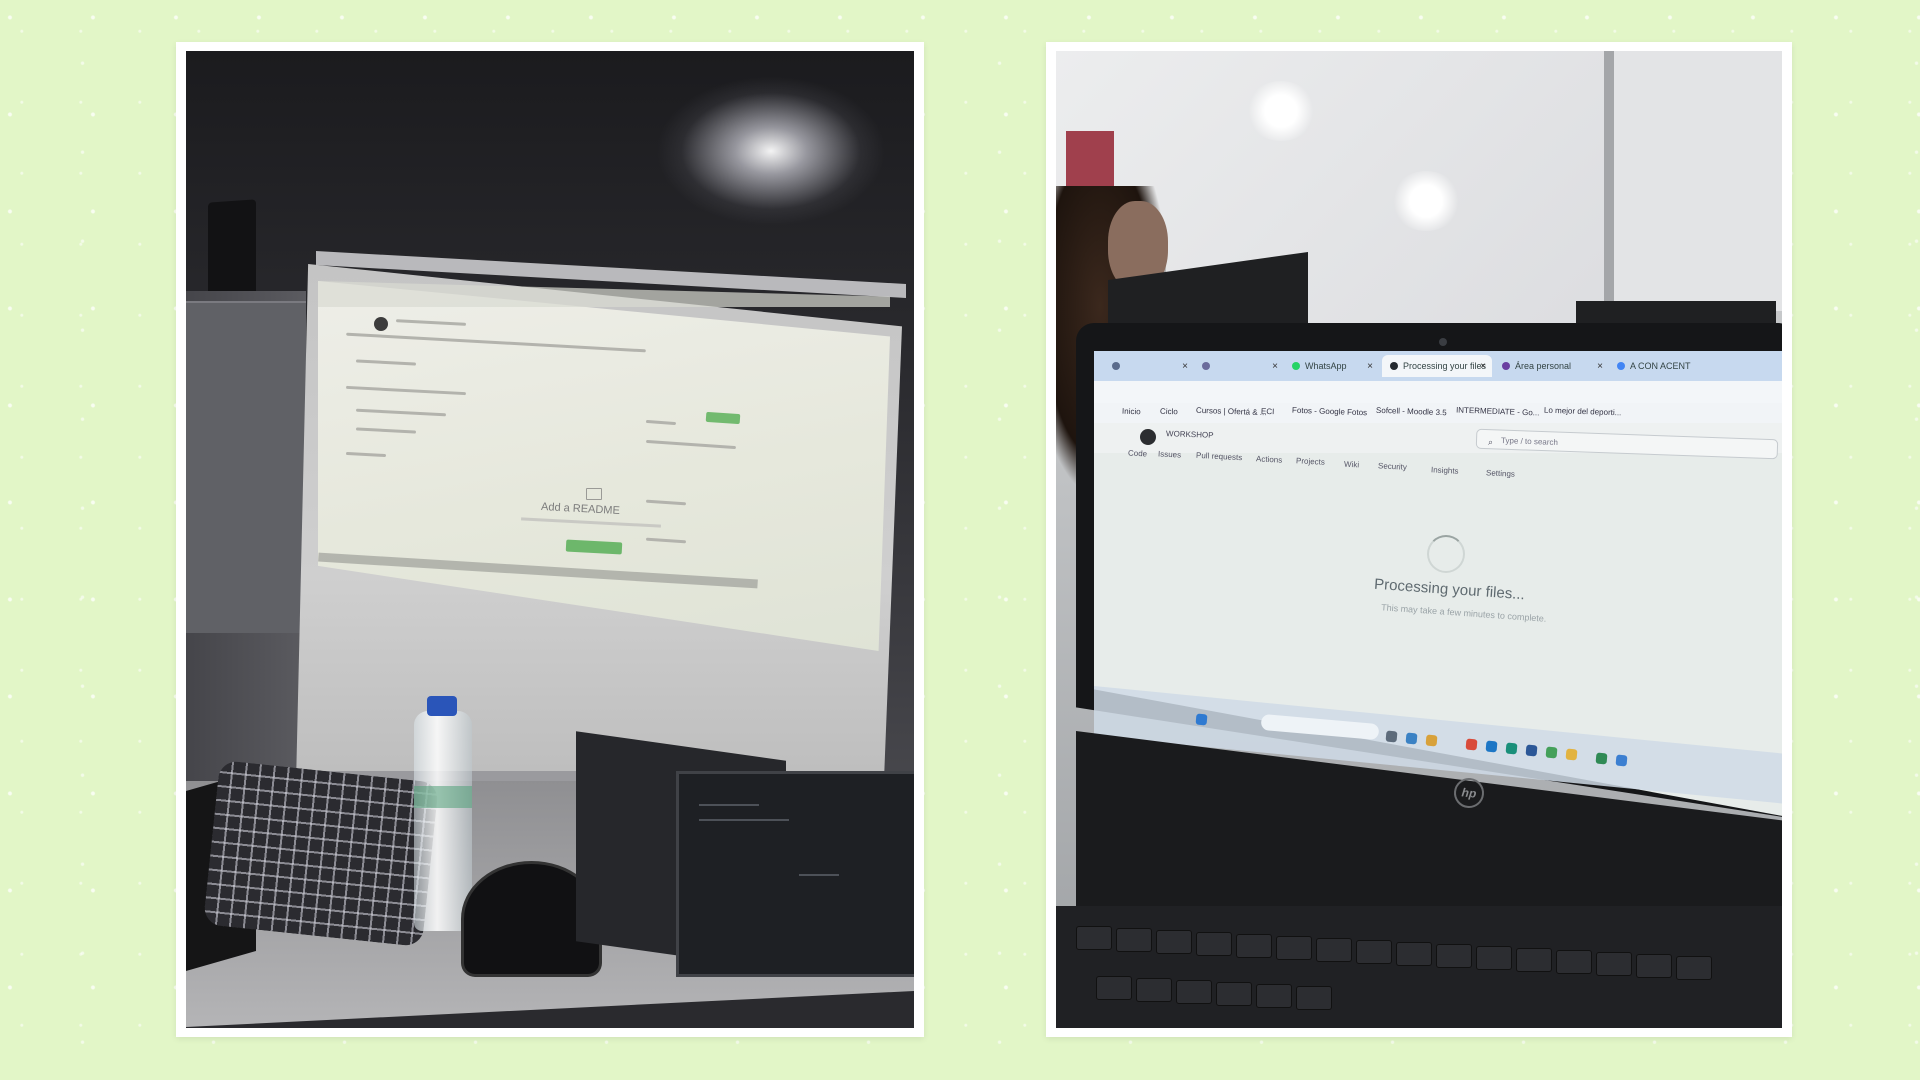 The width and height of the screenshot is (1920, 1080). I want to click on word-icon, so click(1531, 750).